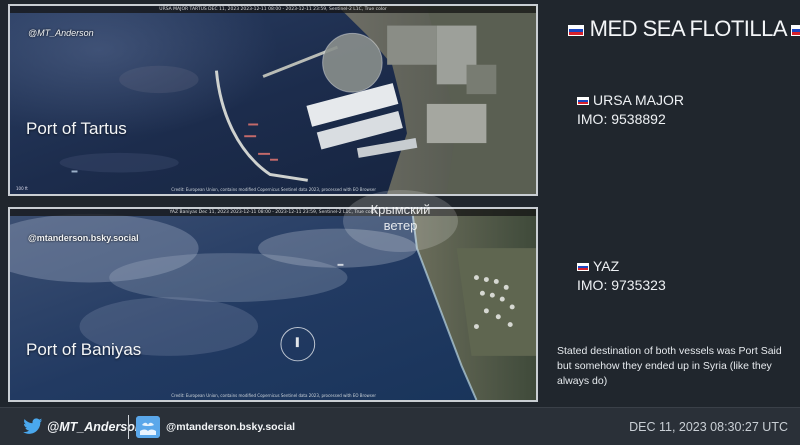 This screenshot has width=800, height=445. Describe the element at coordinates (22, 188) in the screenshot. I see `tartus-scale-label: 100 ft` at that location.